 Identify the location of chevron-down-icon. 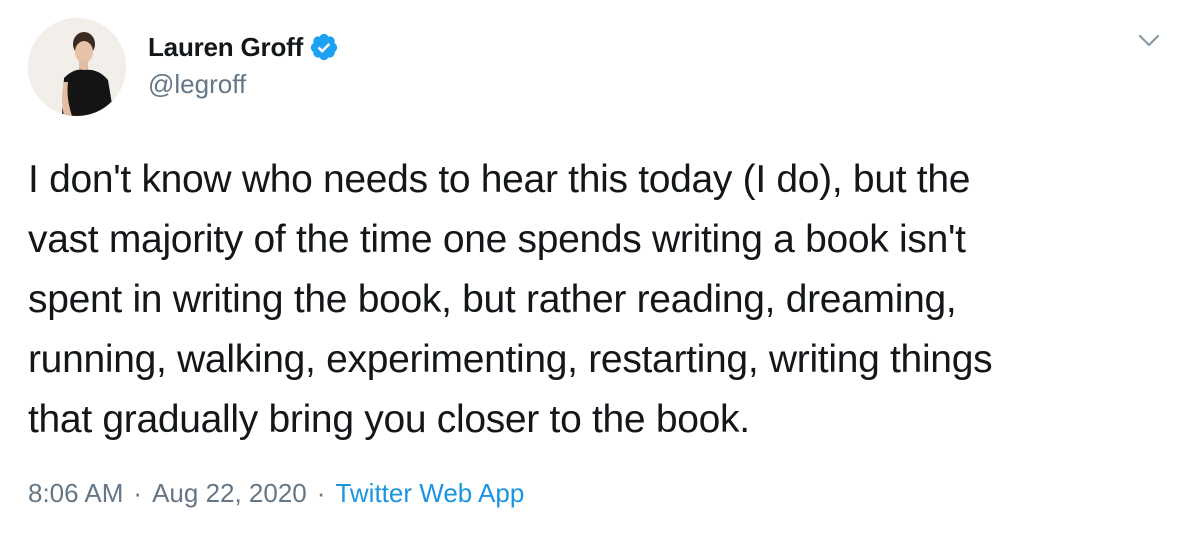
(1149, 41).